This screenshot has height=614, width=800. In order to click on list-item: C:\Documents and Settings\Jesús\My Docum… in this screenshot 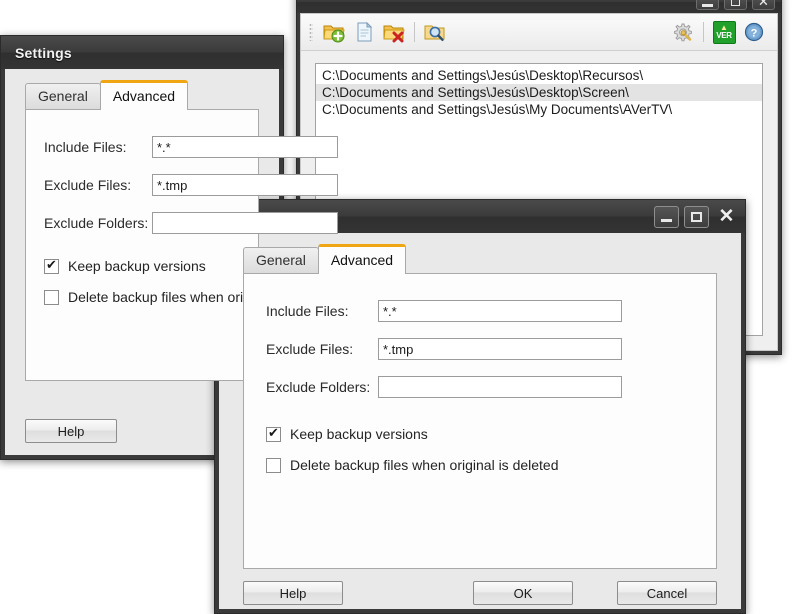, I will do `click(539, 109)`.